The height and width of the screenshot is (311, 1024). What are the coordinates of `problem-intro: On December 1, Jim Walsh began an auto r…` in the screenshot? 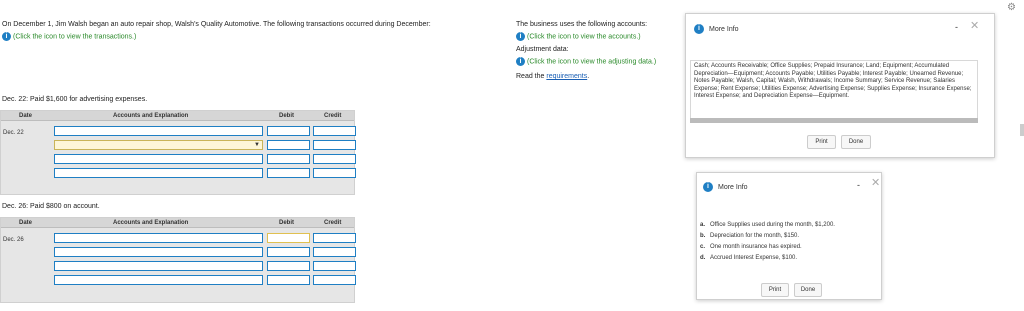 It's located at (216, 24).